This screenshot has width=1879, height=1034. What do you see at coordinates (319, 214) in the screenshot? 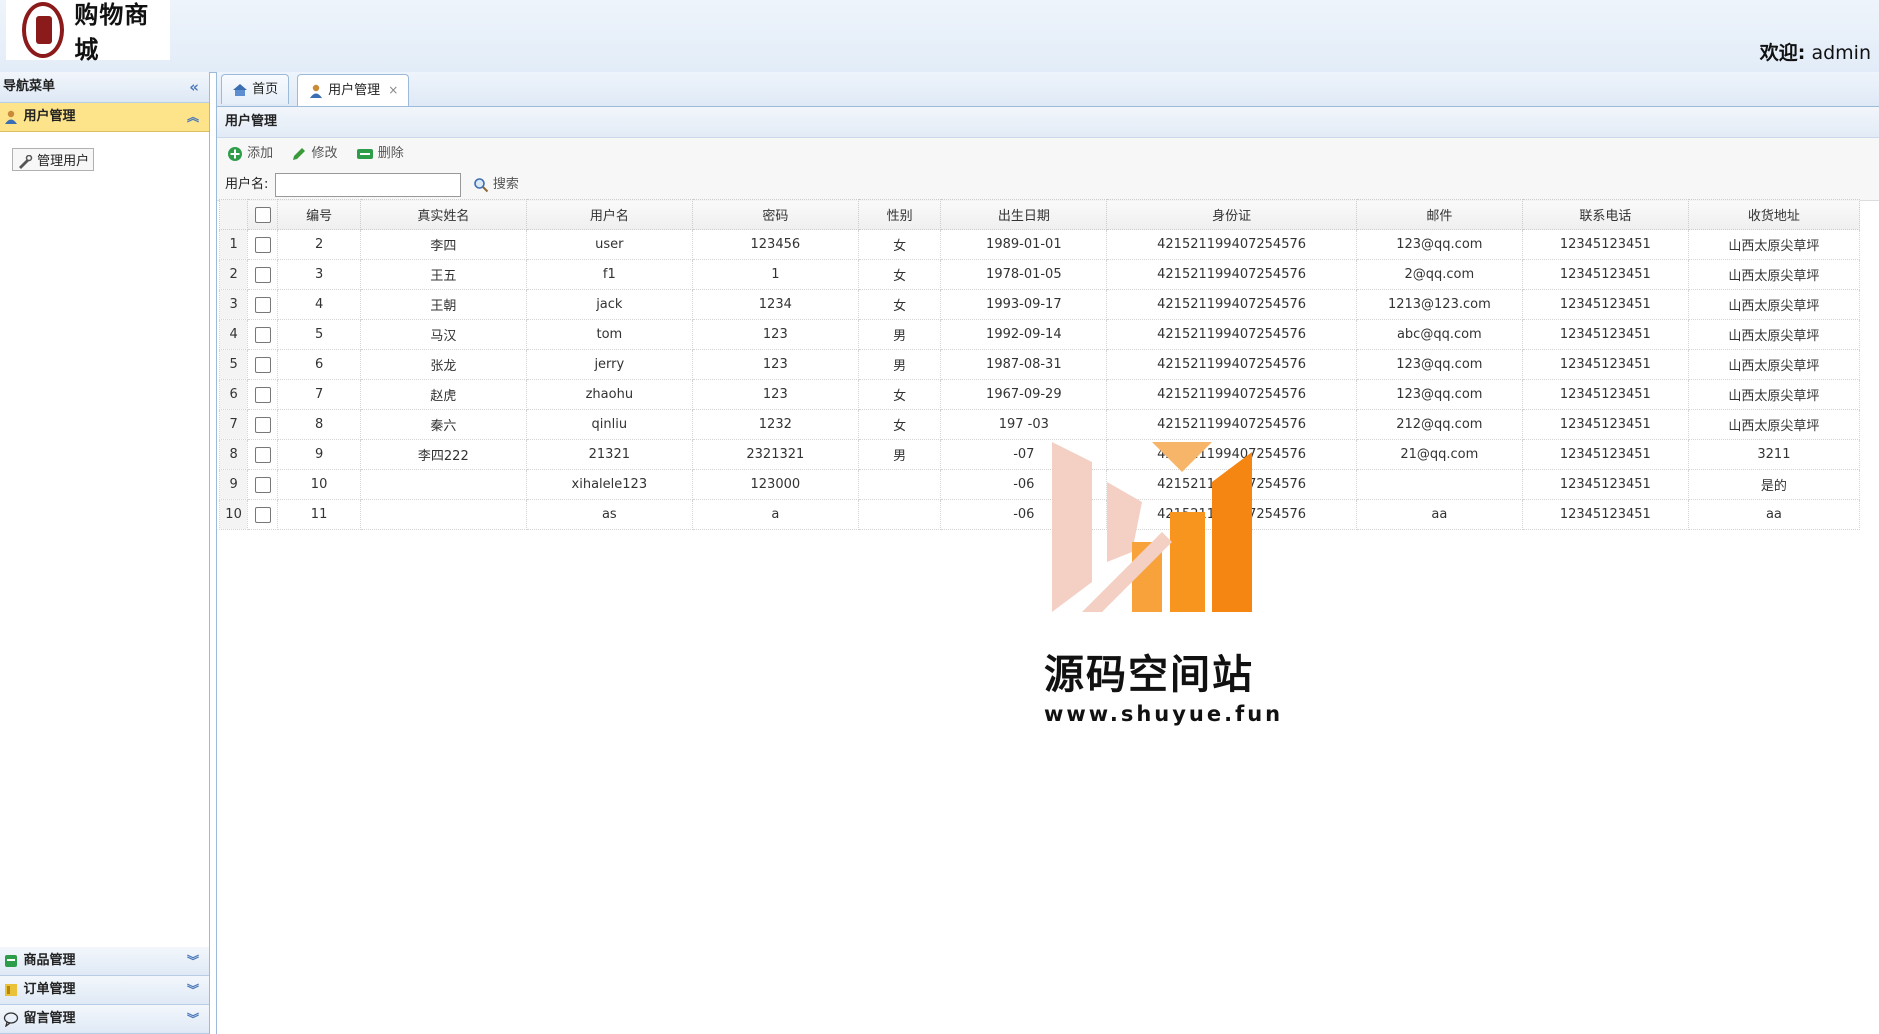
I see `column-header: 编号` at bounding box center [319, 214].